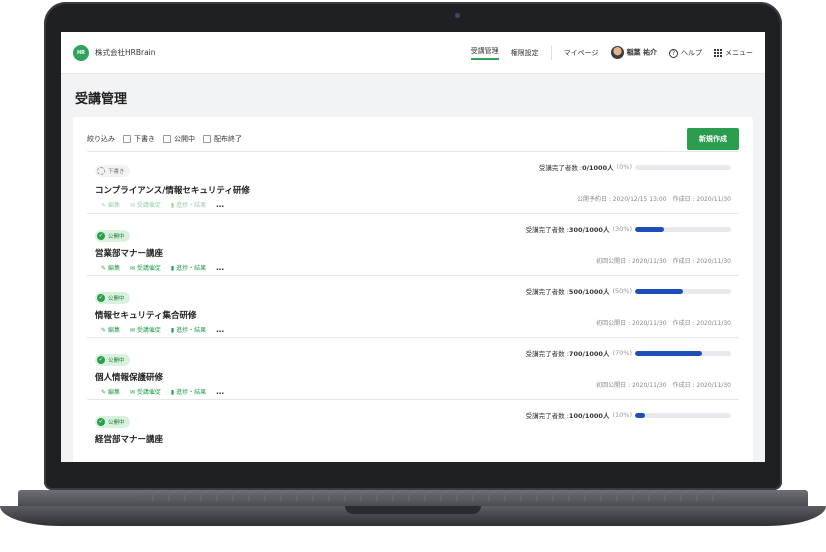 This screenshot has width=826, height=552. Describe the element at coordinates (228, 139) in the screenshot. I see `filter-ended-label: 配布終了` at that location.